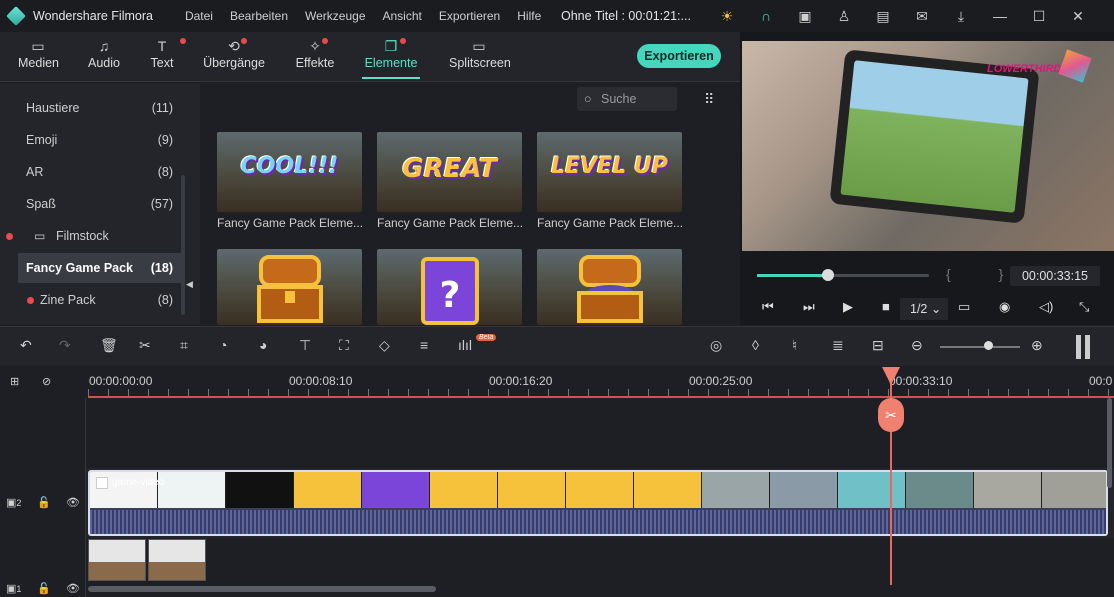 The image size is (1114, 597). I want to click on step-play-icon: ⏭, so click(809, 307).